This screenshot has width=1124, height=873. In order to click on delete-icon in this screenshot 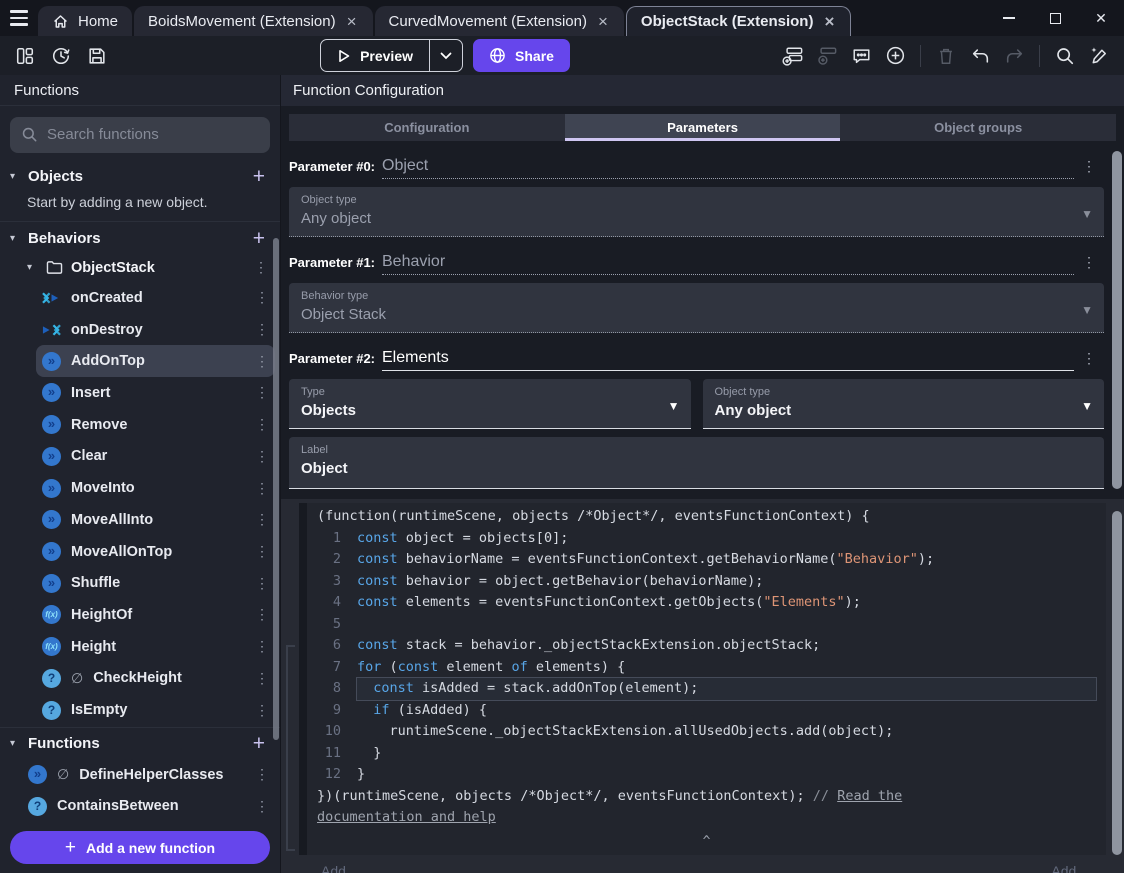, I will do `click(946, 56)`.